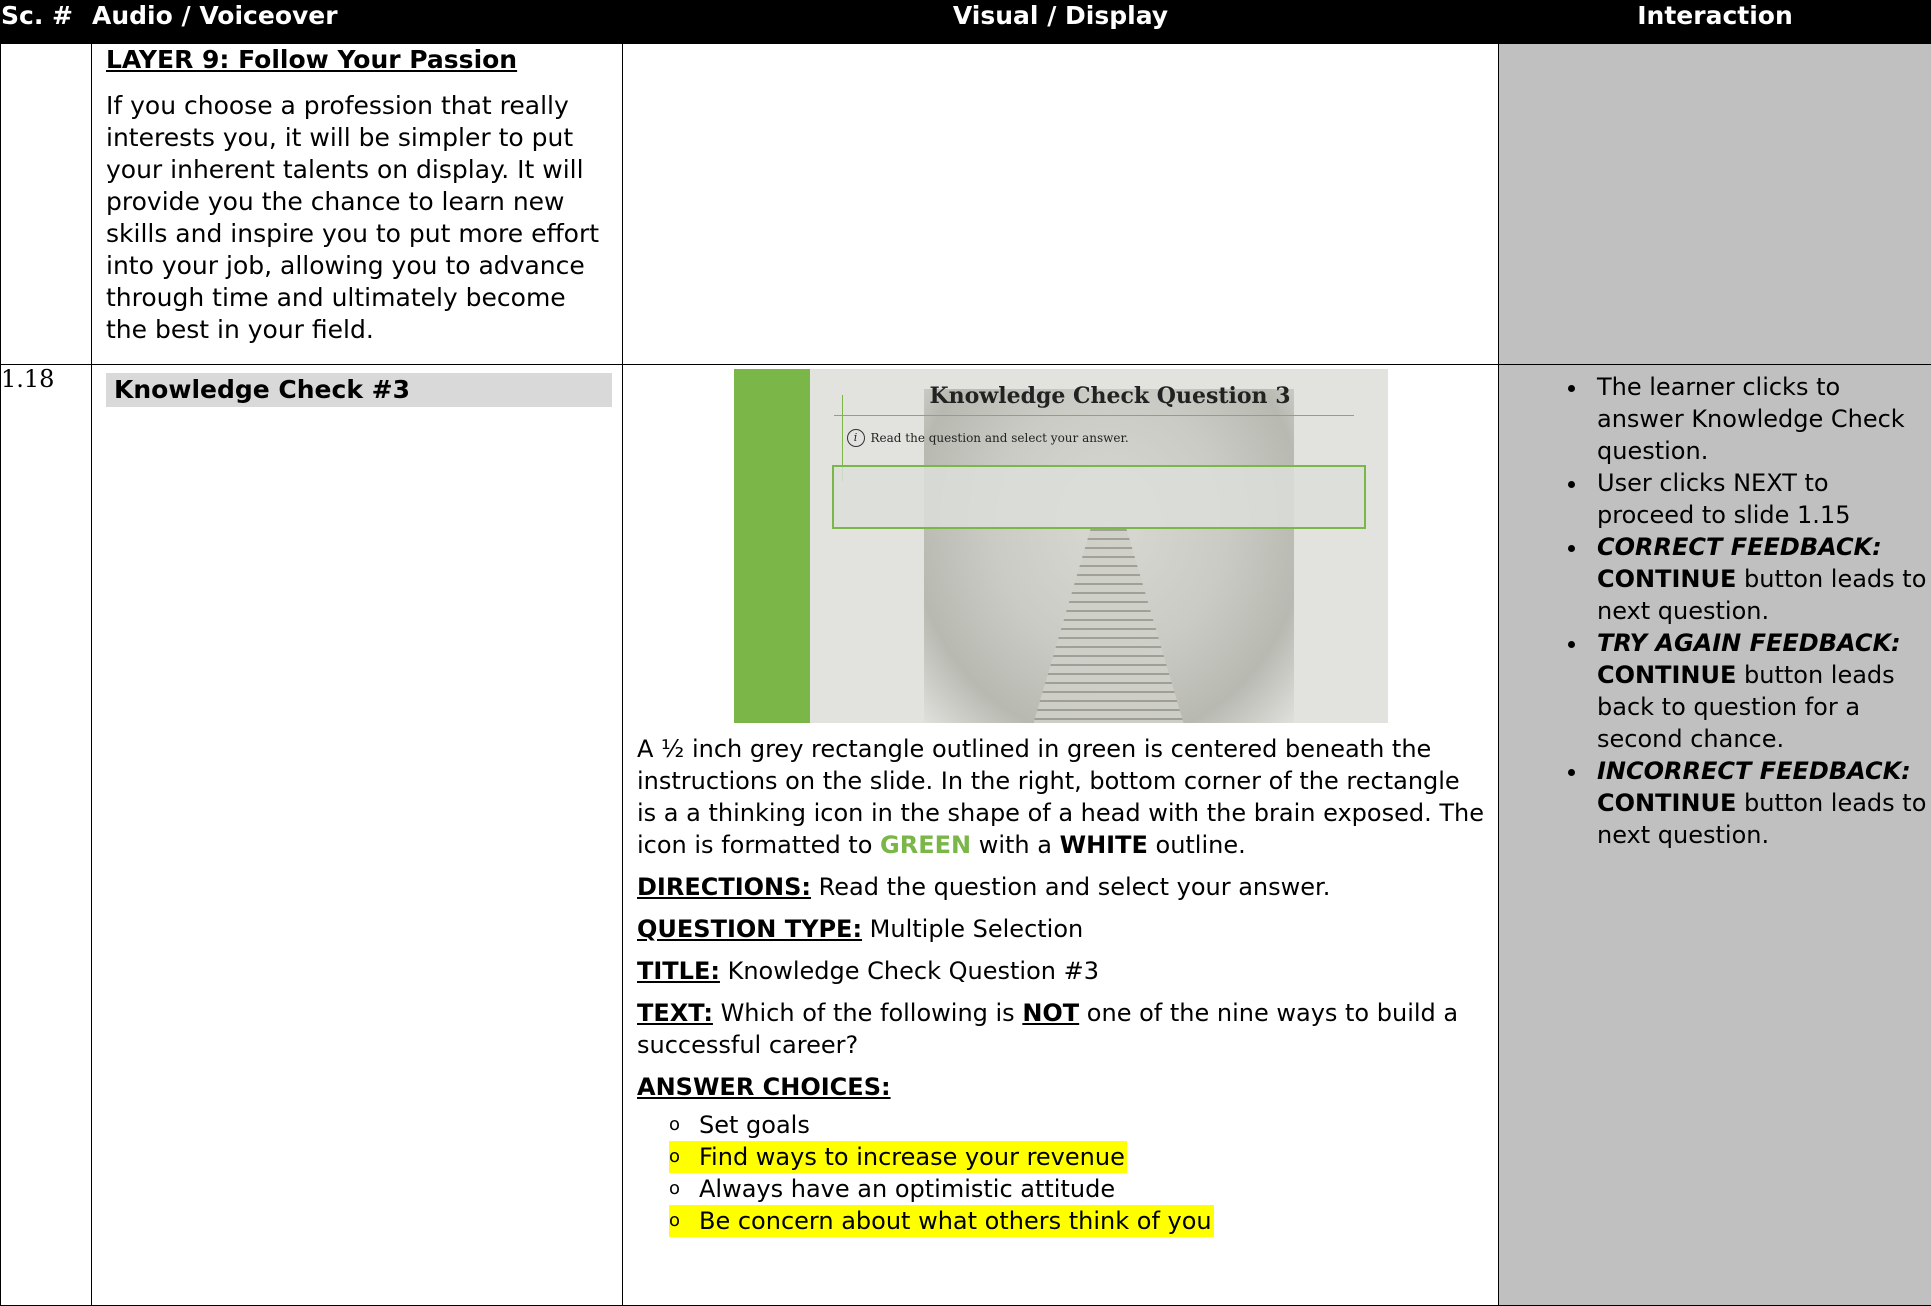 This screenshot has width=1931, height=1306. Describe the element at coordinates (46, 22) in the screenshot. I see `header-scene-number: Sc. #` at that location.